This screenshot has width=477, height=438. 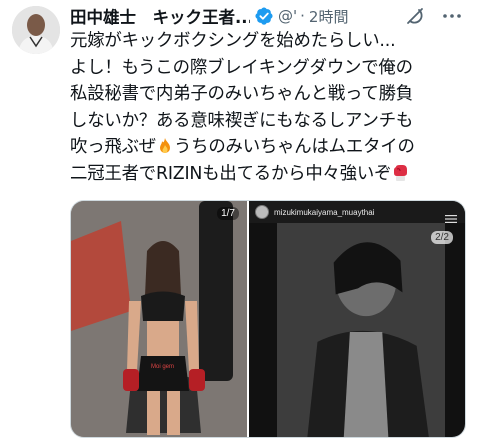 What do you see at coordinates (400, 173) in the screenshot?
I see `boxing-glove-emoji` at bounding box center [400, 173].